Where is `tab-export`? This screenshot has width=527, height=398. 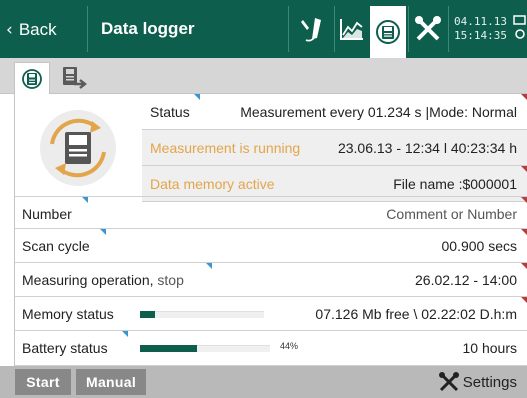
tab-export is located at coordinates (74, 78).